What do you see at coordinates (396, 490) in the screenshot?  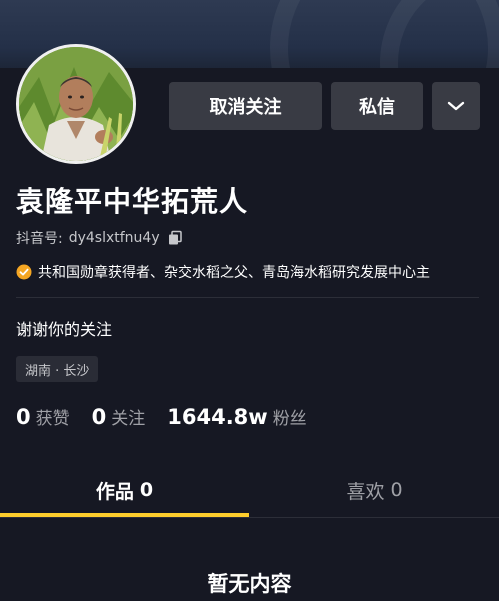 I see `tab-likes-count: 0` at bounding box center [396, 490].